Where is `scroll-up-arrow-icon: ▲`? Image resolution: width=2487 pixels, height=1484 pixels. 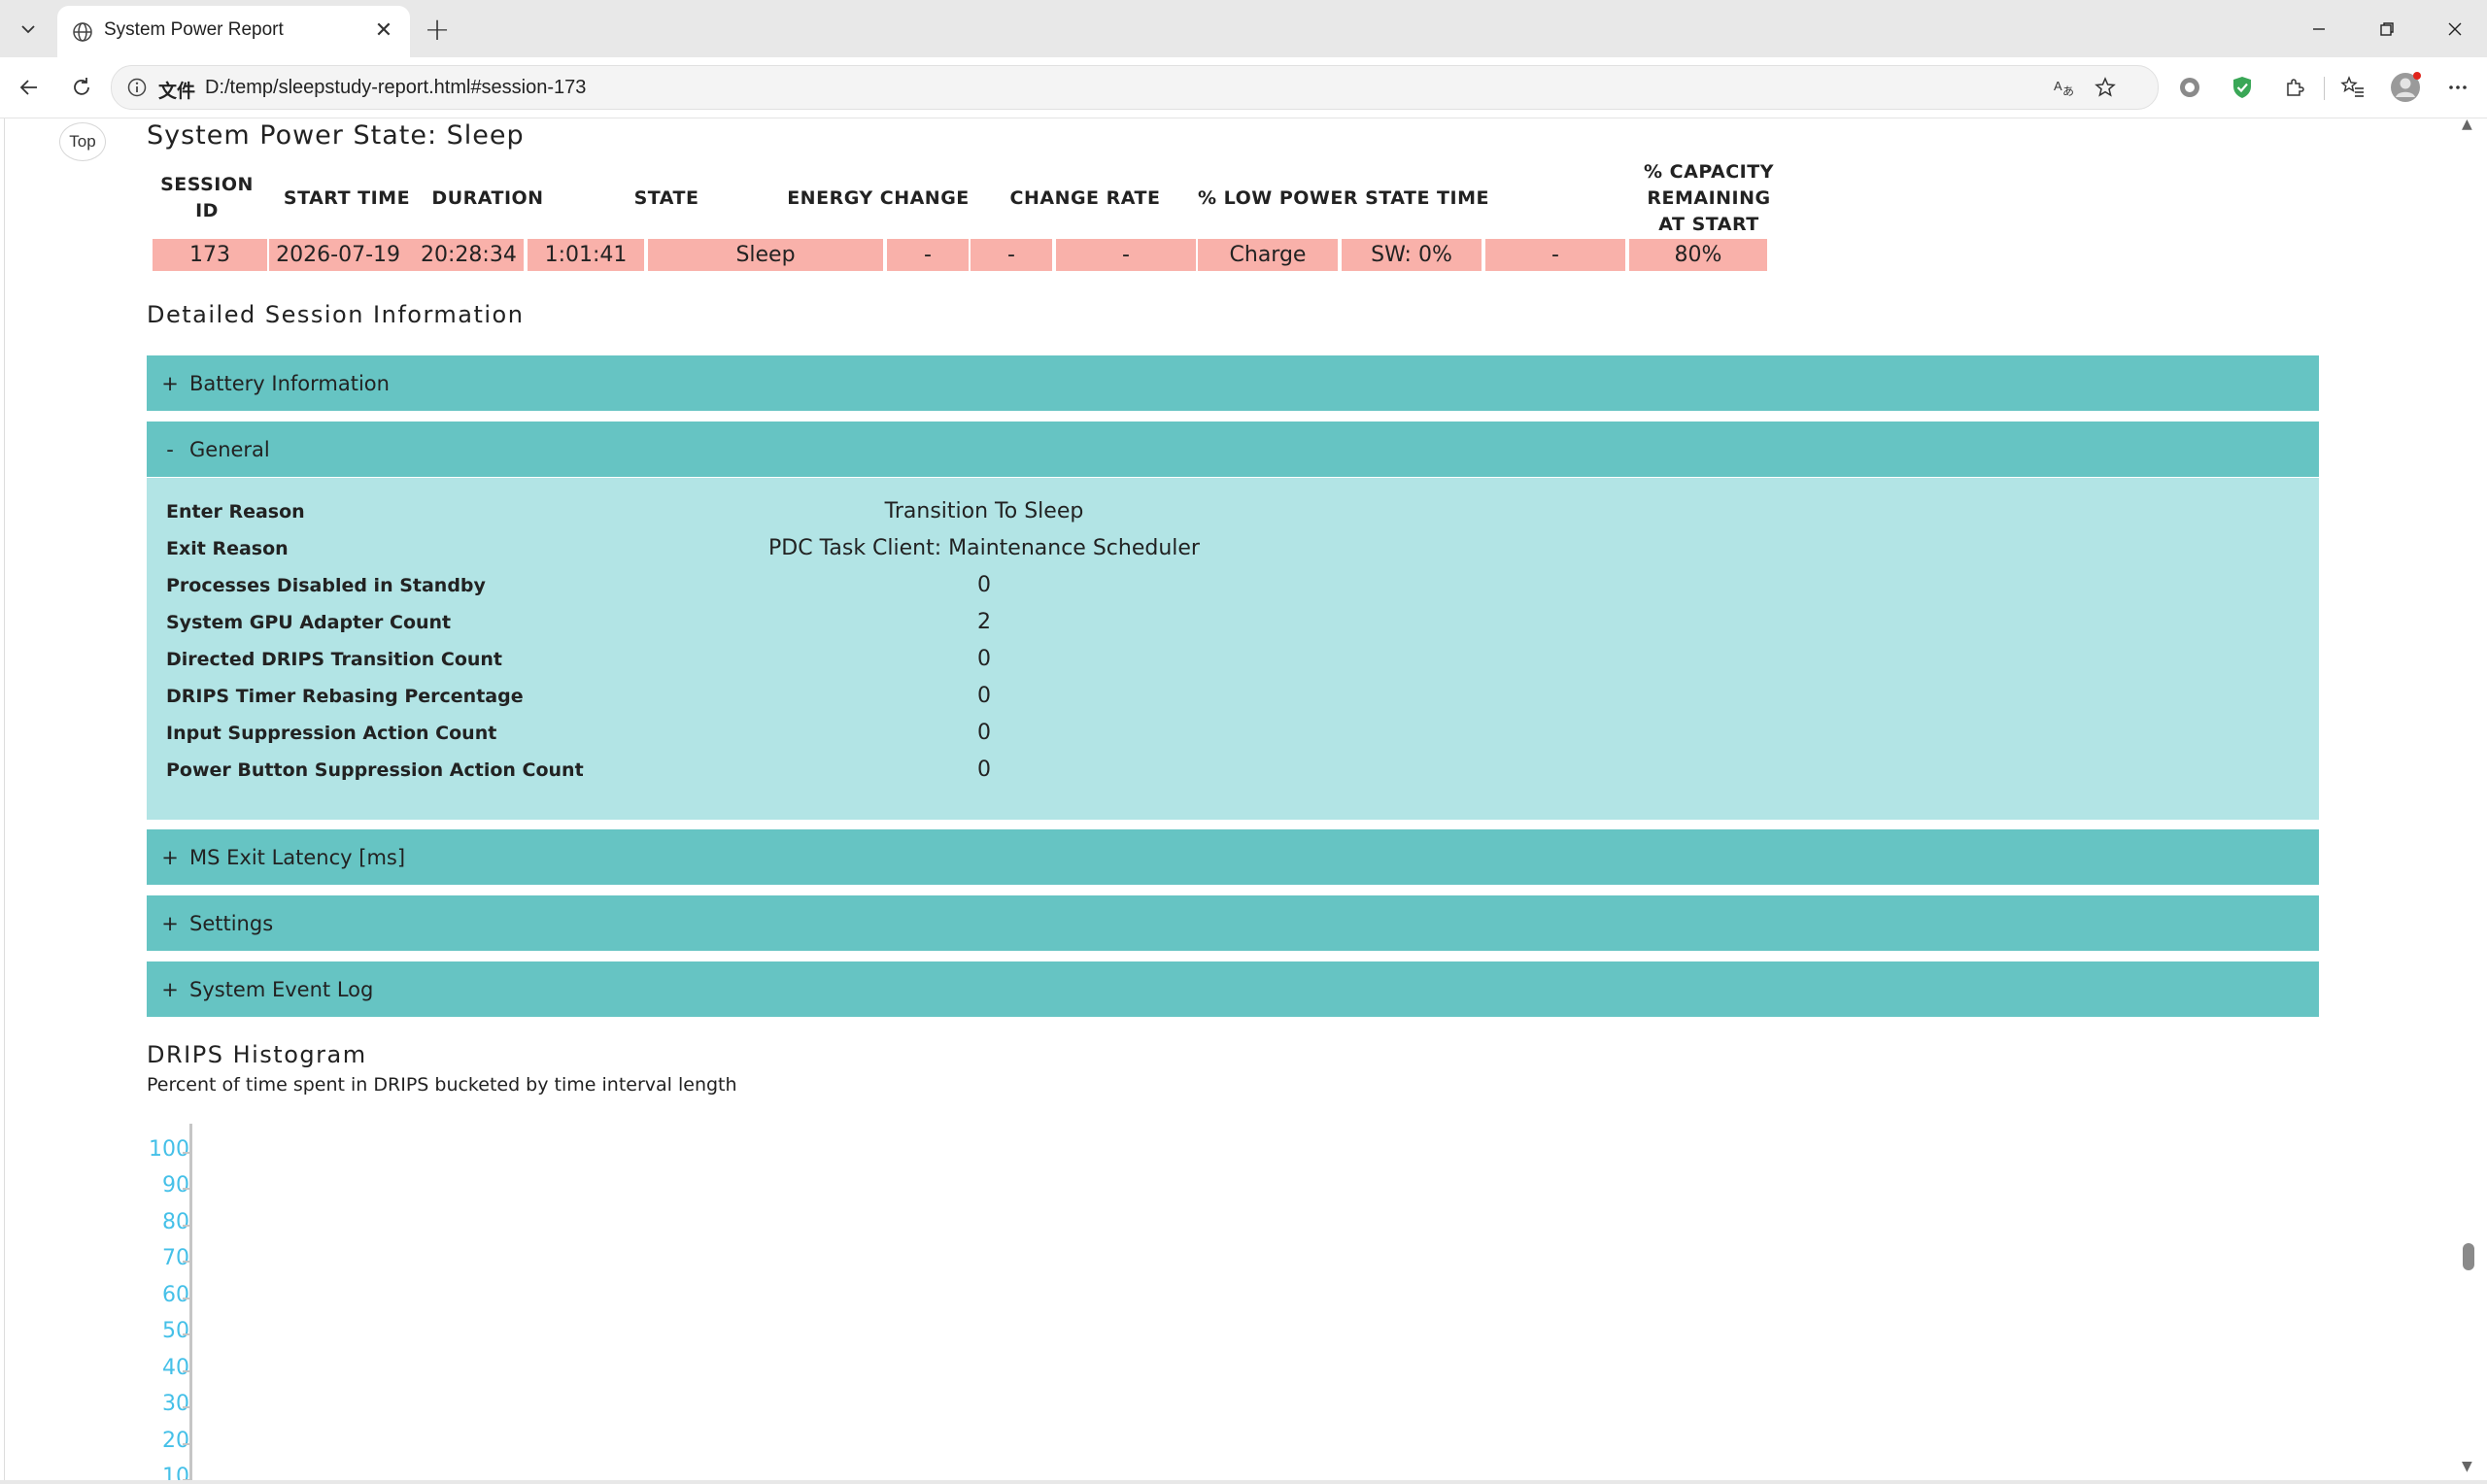
scroll-up-arrow-icon: ▲ is located at coordinates (2467, 124).